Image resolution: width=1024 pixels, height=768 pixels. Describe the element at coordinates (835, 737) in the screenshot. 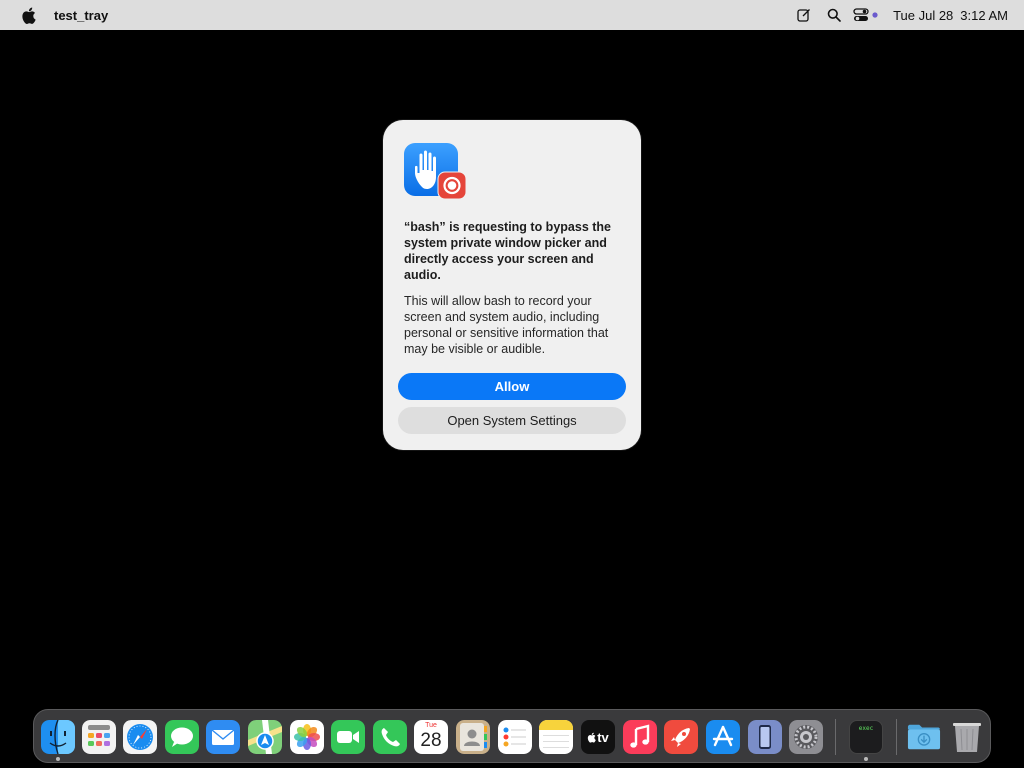

I see `dock-separator` at that location.